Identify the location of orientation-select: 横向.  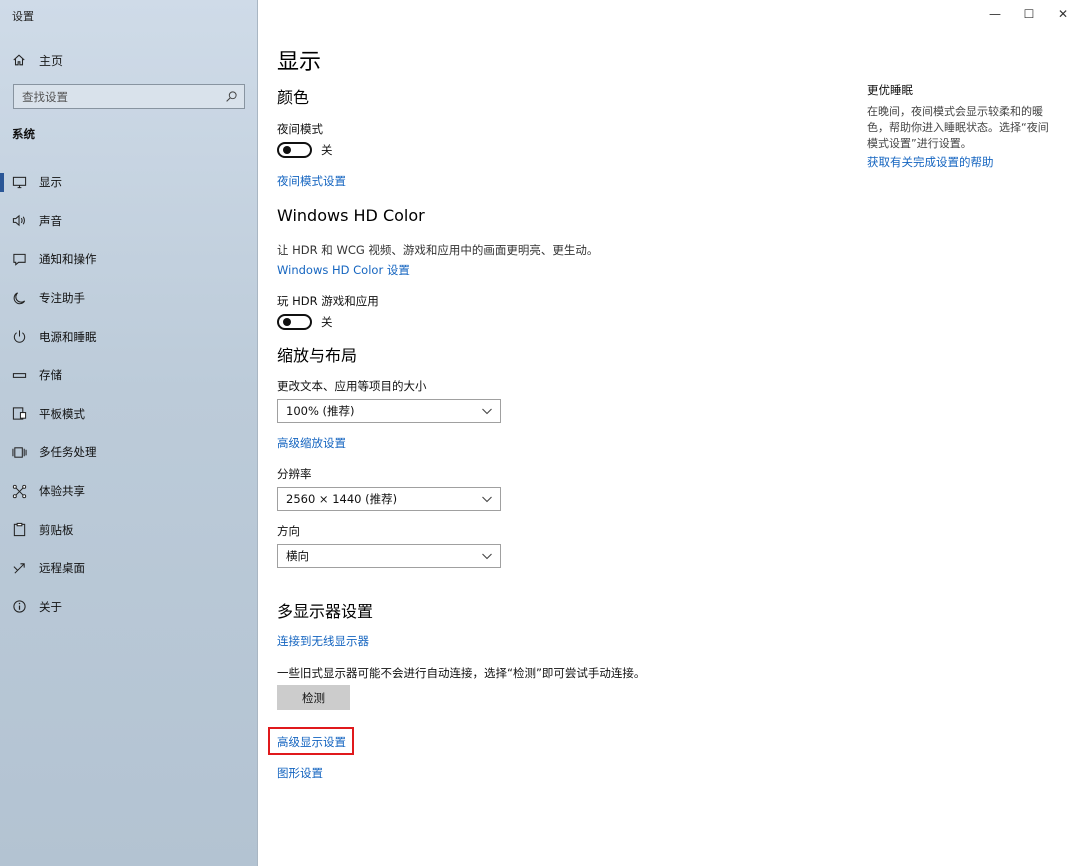
(389, 556).